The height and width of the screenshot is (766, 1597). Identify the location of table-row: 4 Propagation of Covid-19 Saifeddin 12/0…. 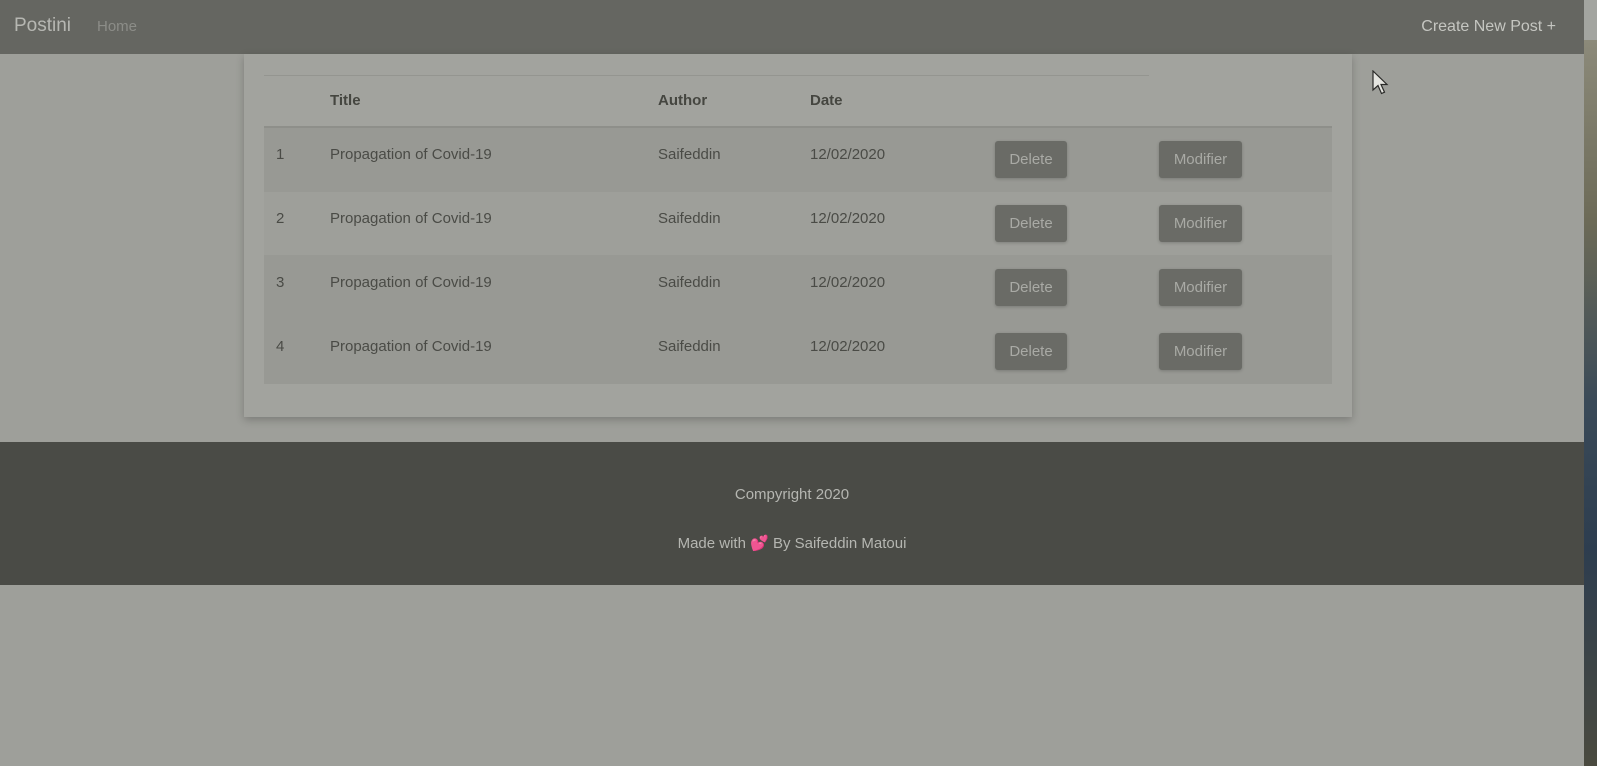
(798, 352).